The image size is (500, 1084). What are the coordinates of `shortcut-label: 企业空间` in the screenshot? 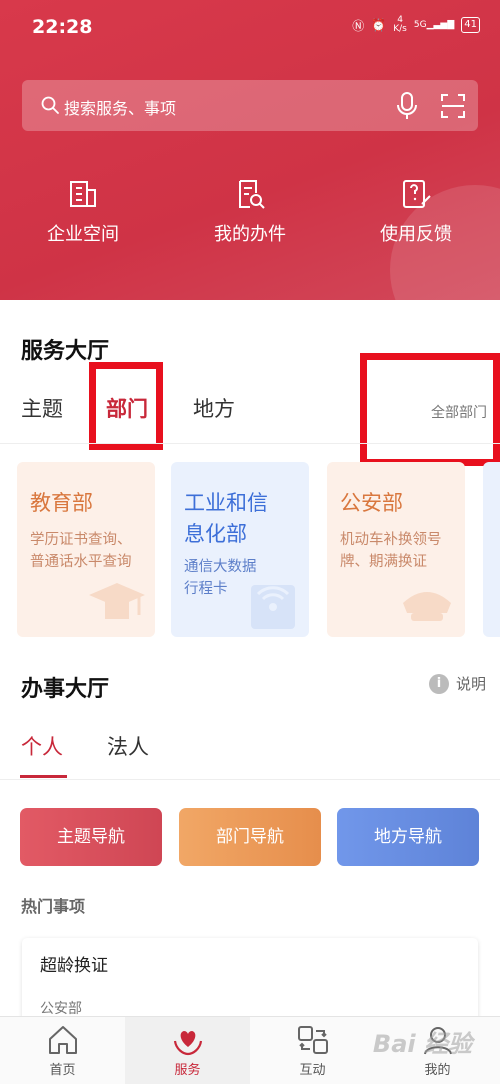 It's located at (83, 234).